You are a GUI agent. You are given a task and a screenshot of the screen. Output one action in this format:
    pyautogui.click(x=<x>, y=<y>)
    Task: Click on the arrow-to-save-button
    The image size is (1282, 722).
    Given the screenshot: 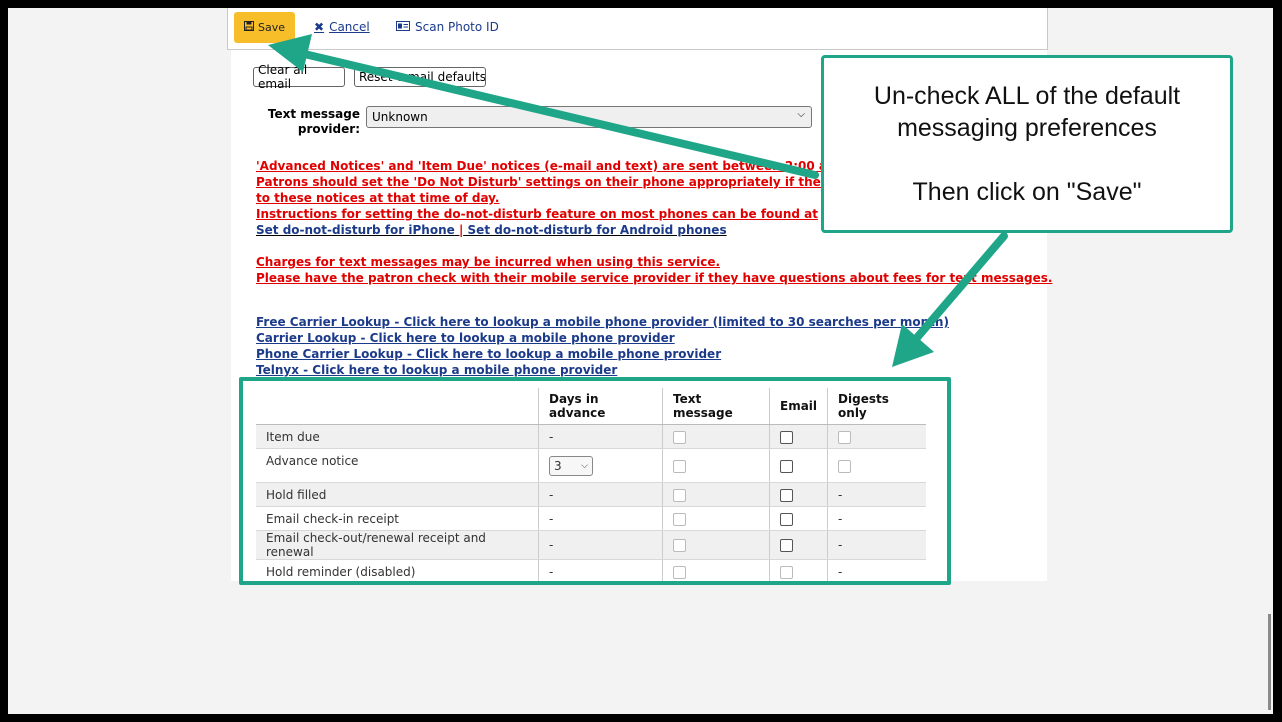 What is the action you would take?
    pyautogui.click(x=543, y=106)
    